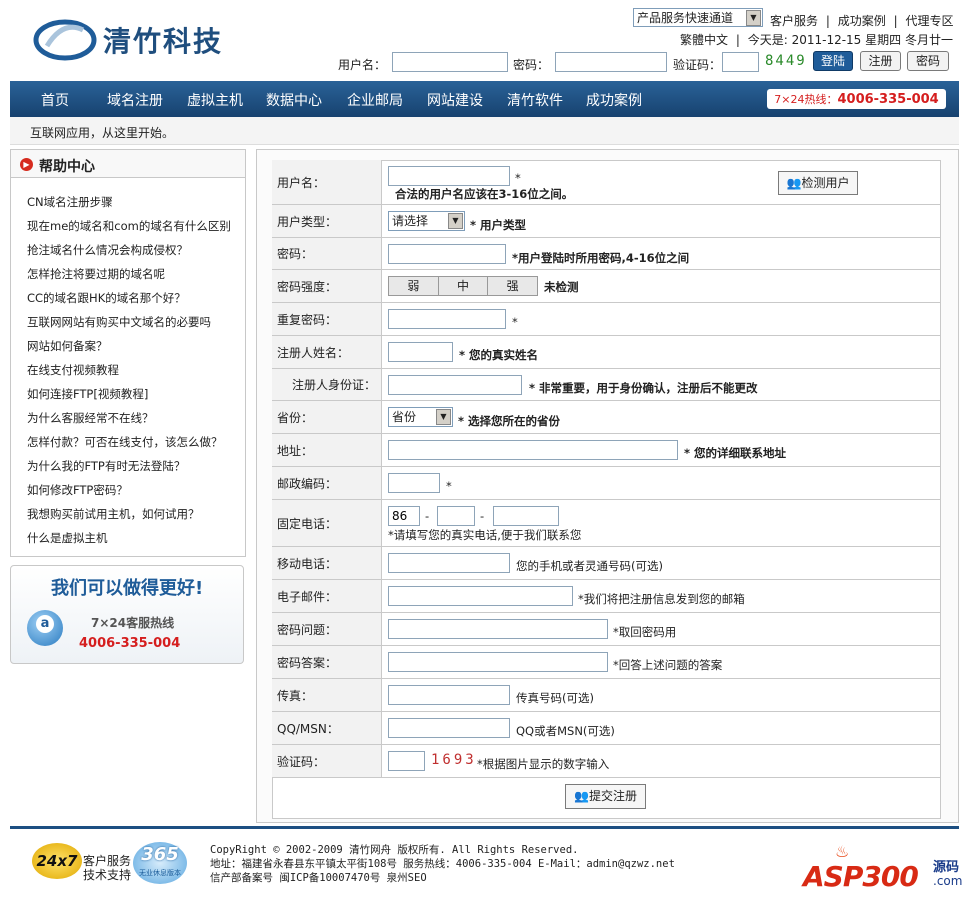  I want to click on login-password-input, so click(611, 62).